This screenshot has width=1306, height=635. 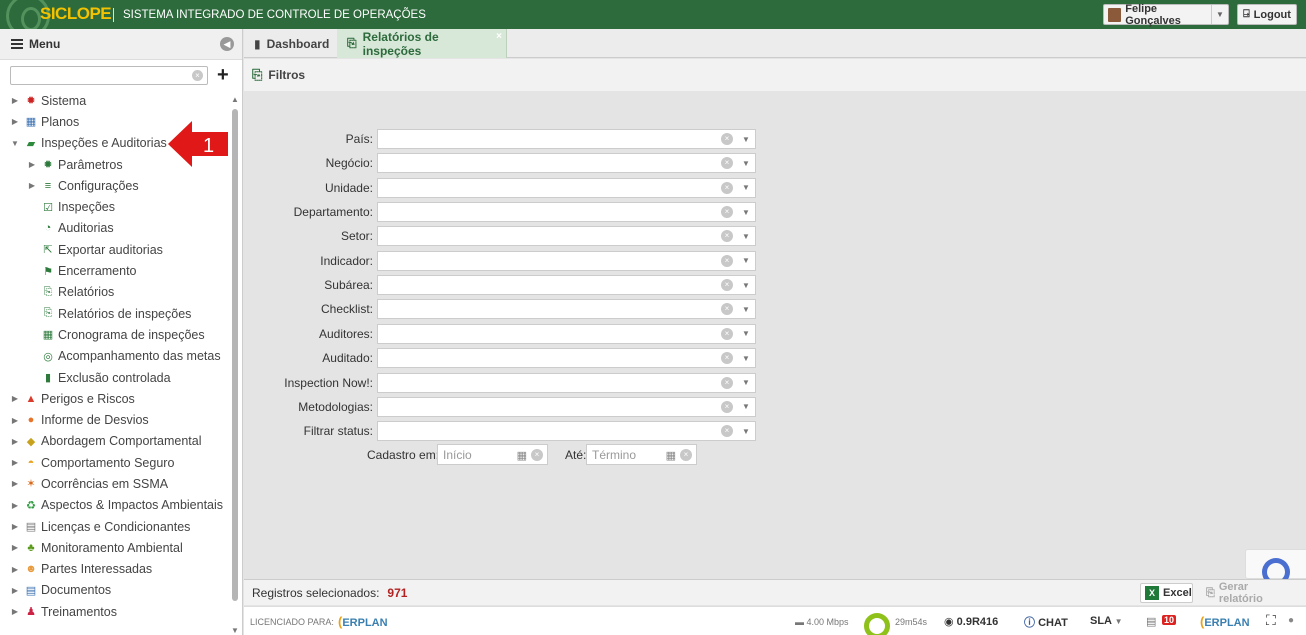 What do you see at coordinates (31, 143) in the screenshot?
I see `folder-icon: ▰` at bounding box center [31, 143].